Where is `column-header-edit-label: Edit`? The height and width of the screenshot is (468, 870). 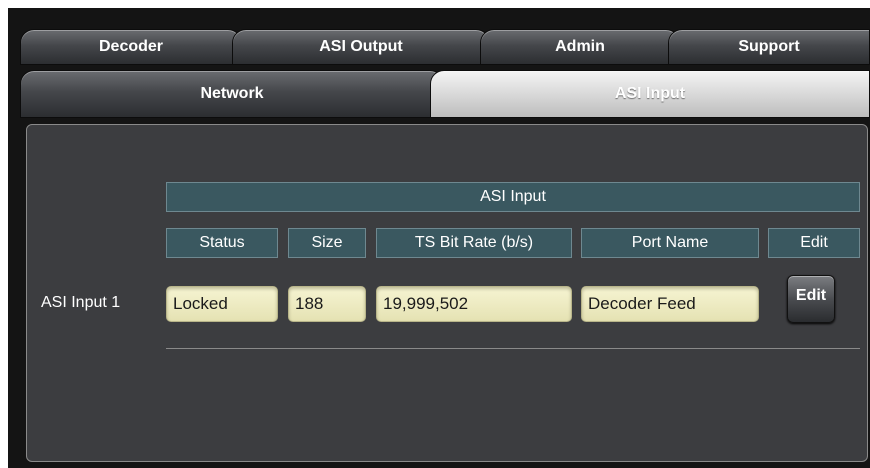 column-header-edit-label: Edit is located at coordinates (814, 242).